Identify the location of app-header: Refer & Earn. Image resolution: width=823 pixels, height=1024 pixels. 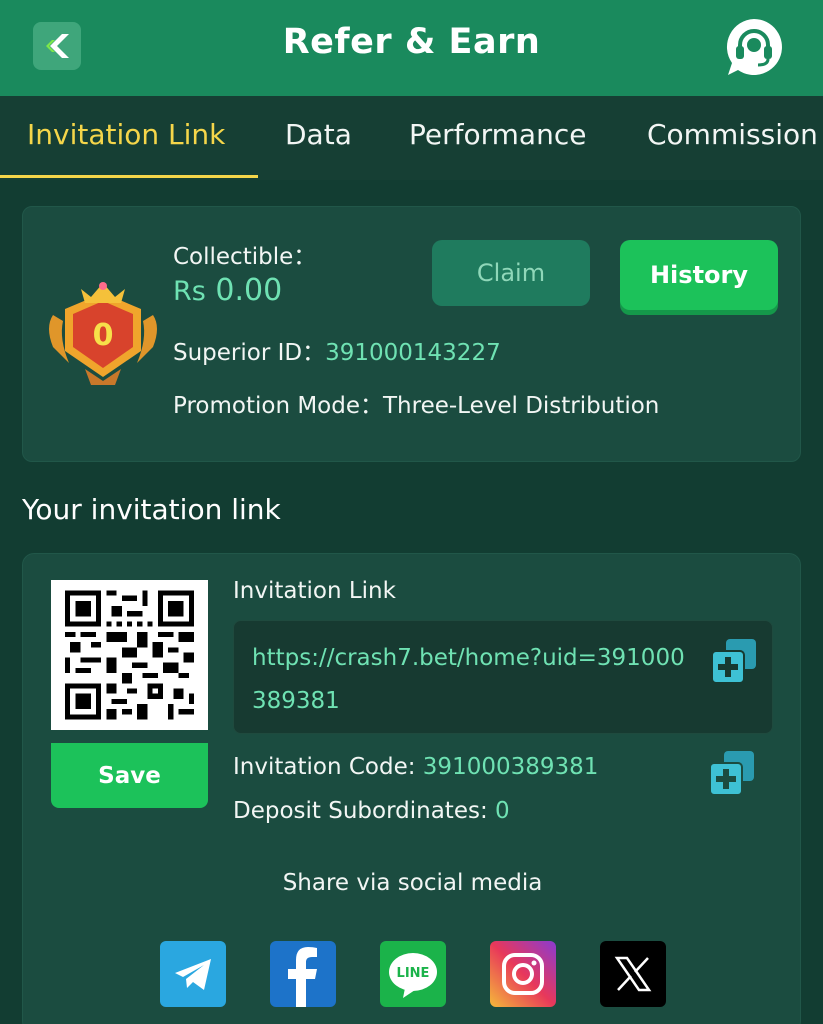
(411, 48).